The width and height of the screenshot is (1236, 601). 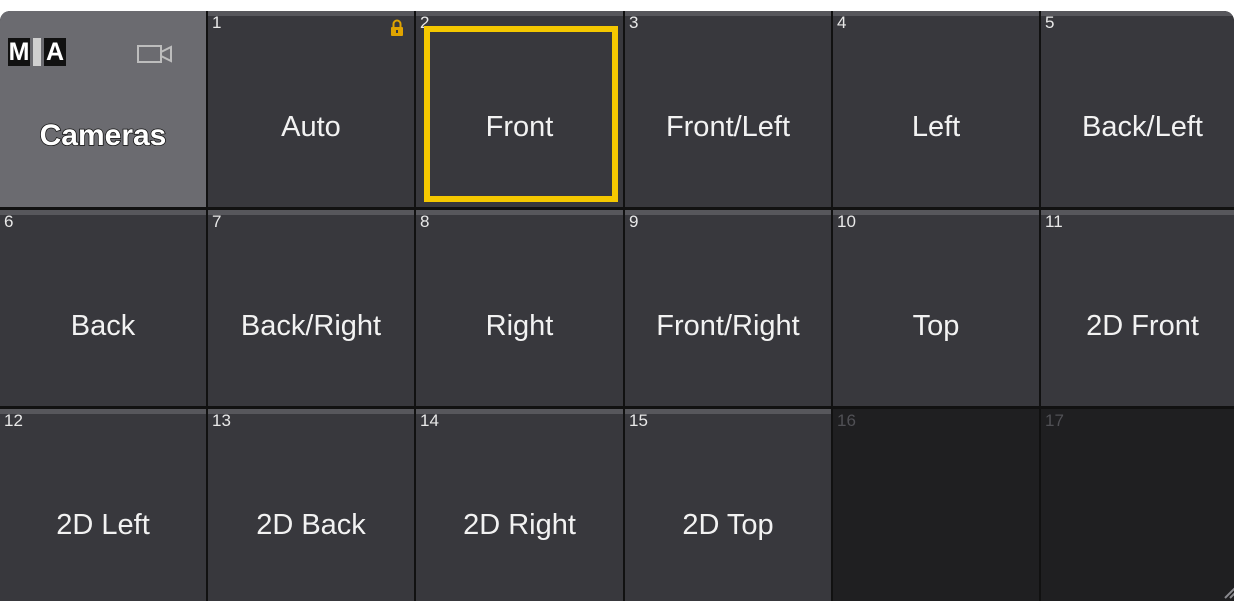 I want to click on button-number: 3, so click(x=634, y=22).